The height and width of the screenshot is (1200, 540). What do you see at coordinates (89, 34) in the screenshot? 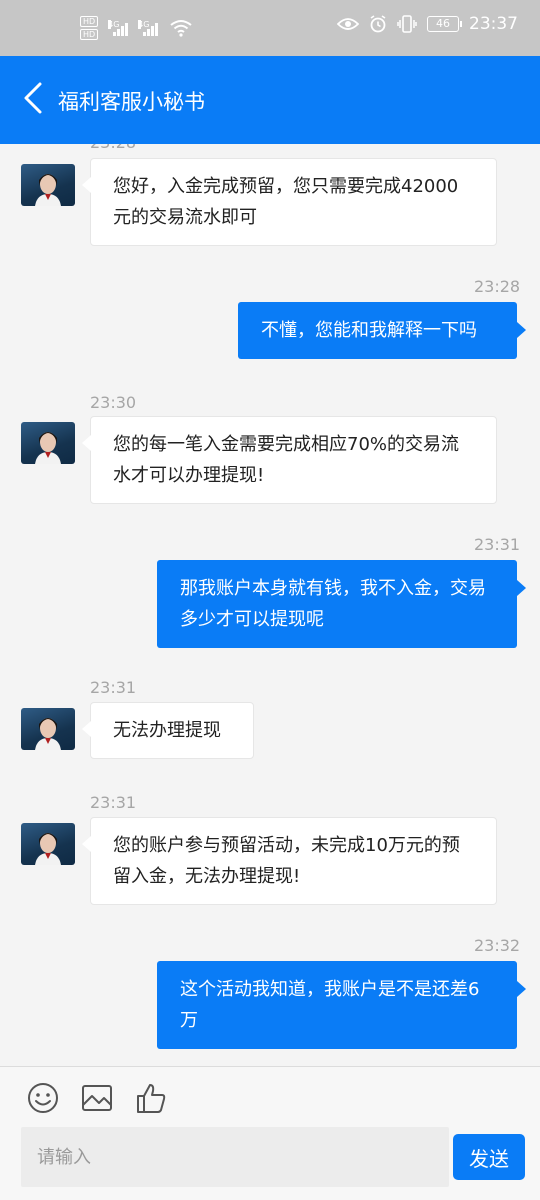
I see `hd-badge-2: HD` at bounding box center [89, 34].